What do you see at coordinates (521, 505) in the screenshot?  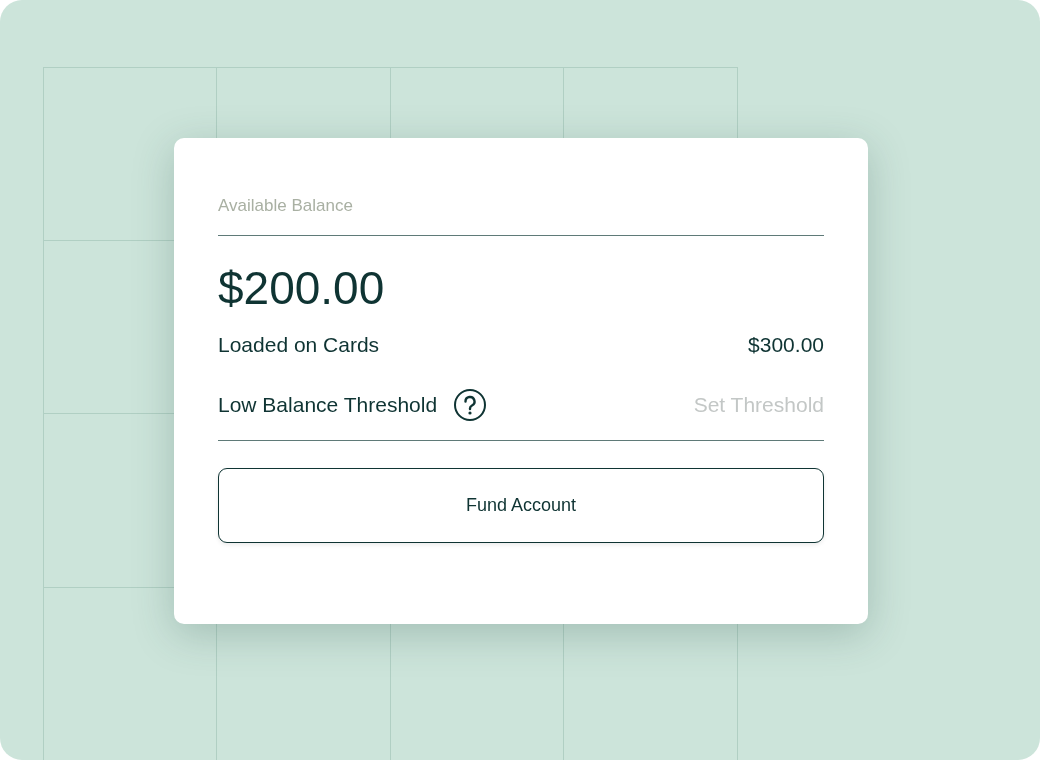 I see `fund-account-button: Fund Account` at bounding box center [521, 505].